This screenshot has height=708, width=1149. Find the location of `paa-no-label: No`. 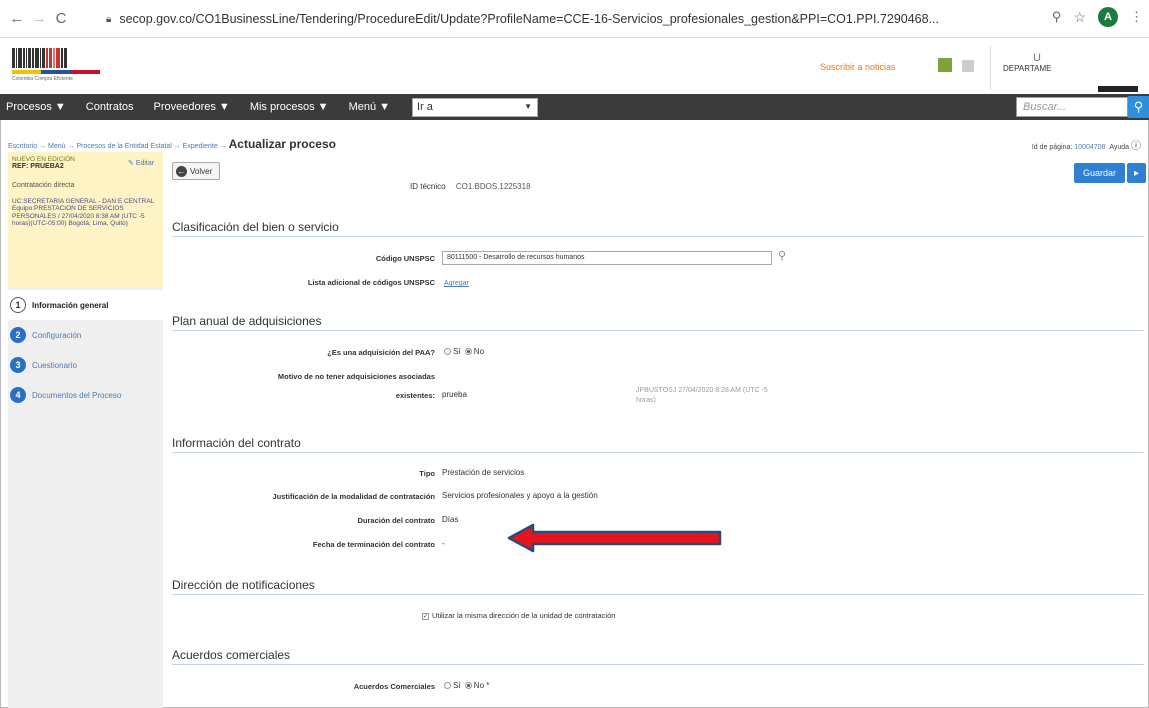

paa-no-label: No is located at coordinates (479, 351).